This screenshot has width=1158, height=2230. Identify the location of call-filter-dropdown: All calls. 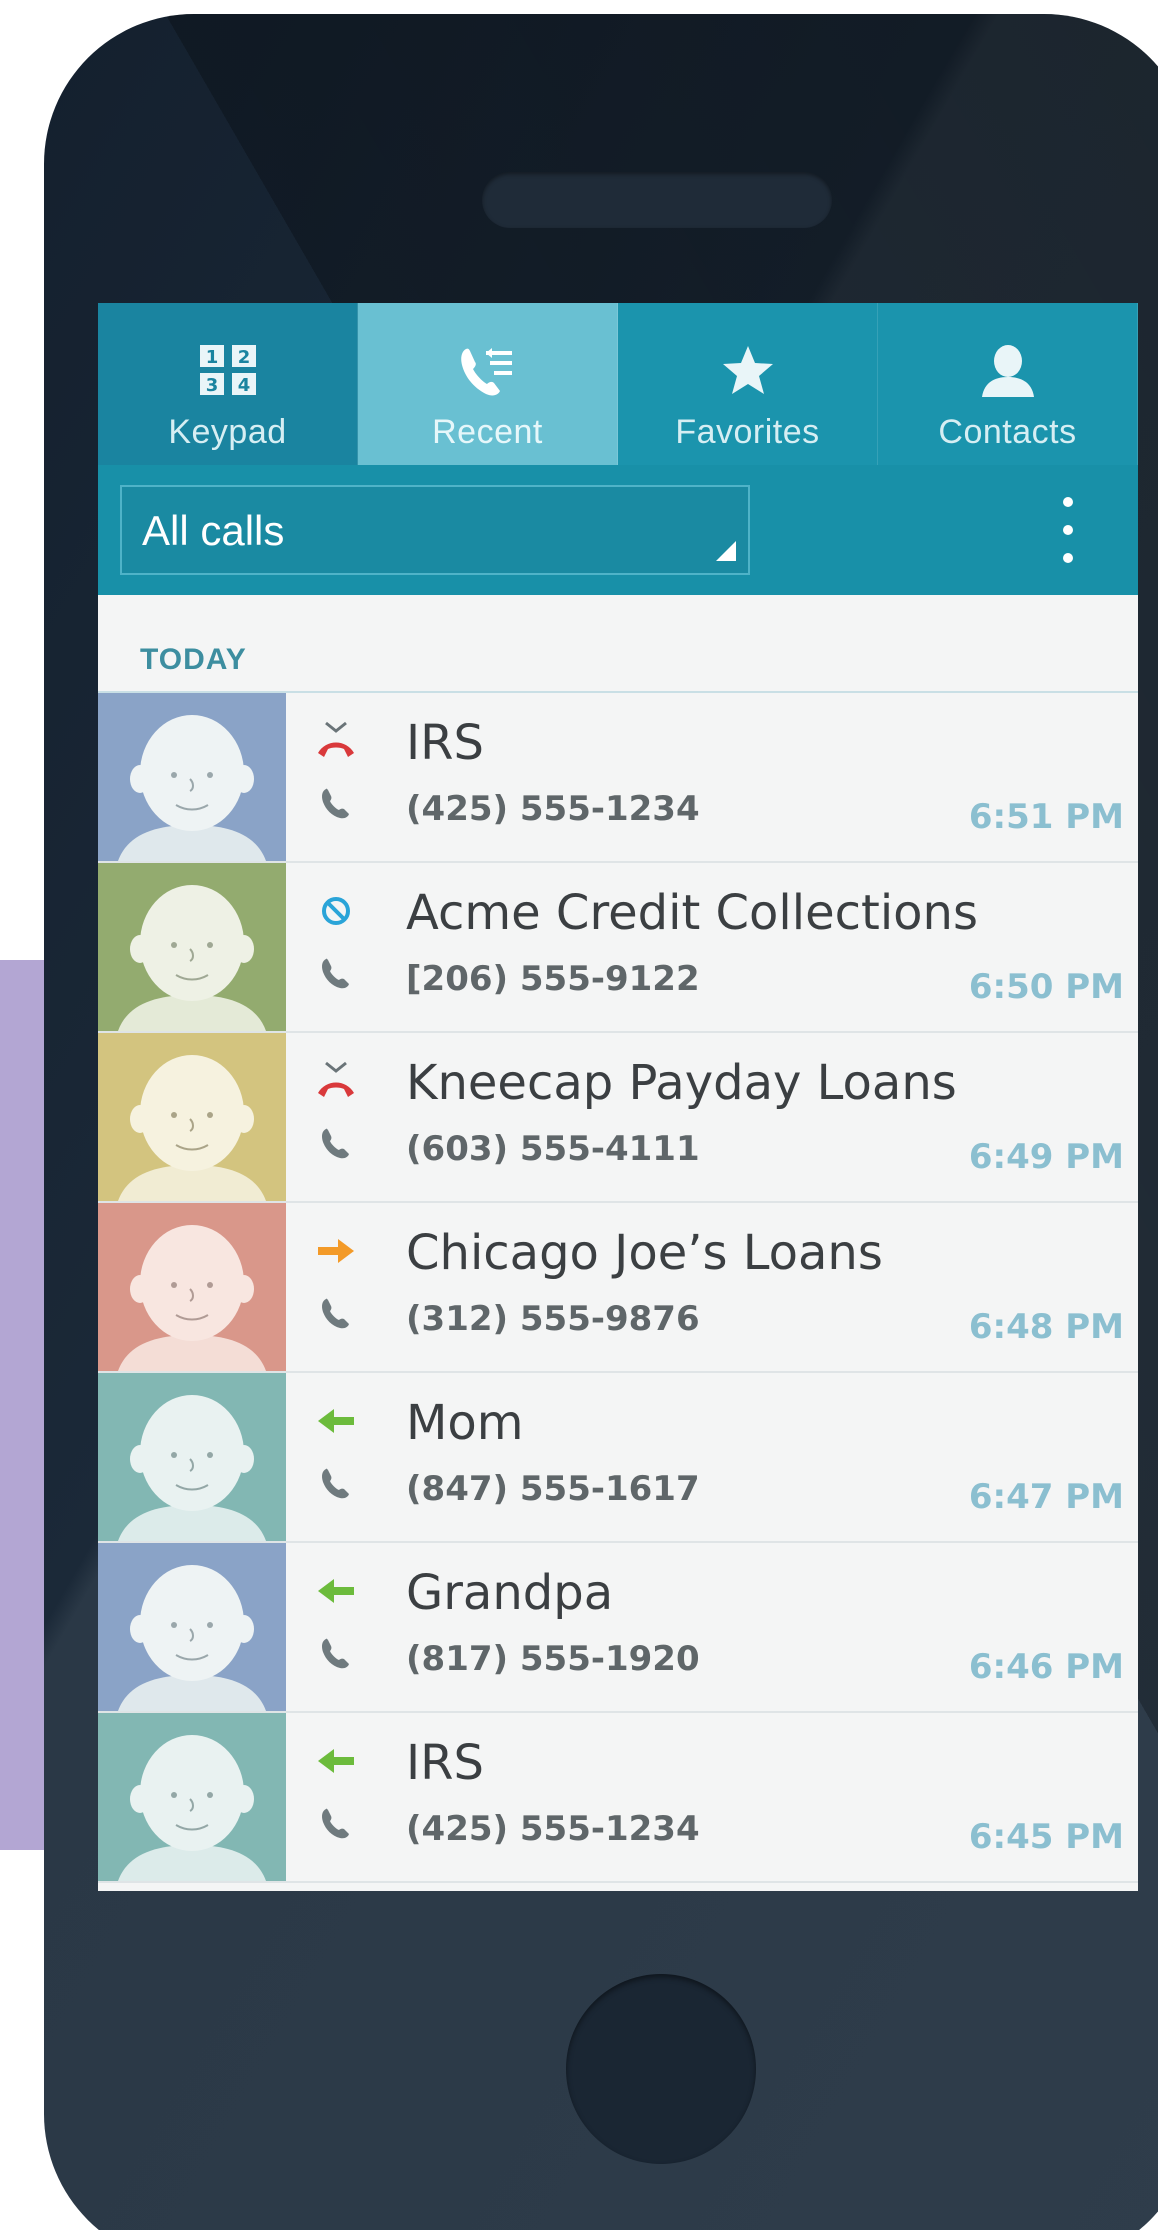
(435, 530).